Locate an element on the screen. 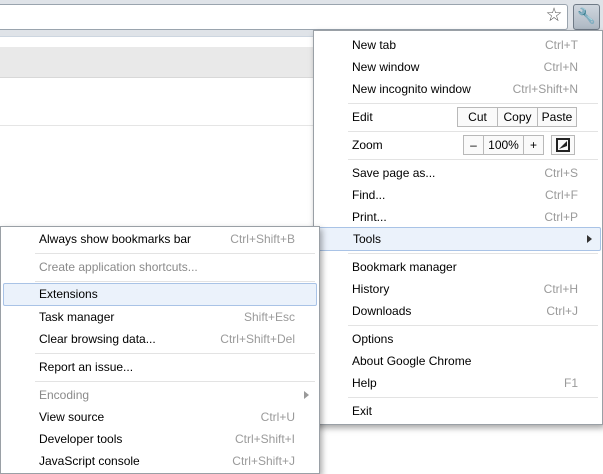 The height and width of the screenshot is (474, 603). menu-item-shortcut: Ctrl+S is located at coordinates (561, 173).